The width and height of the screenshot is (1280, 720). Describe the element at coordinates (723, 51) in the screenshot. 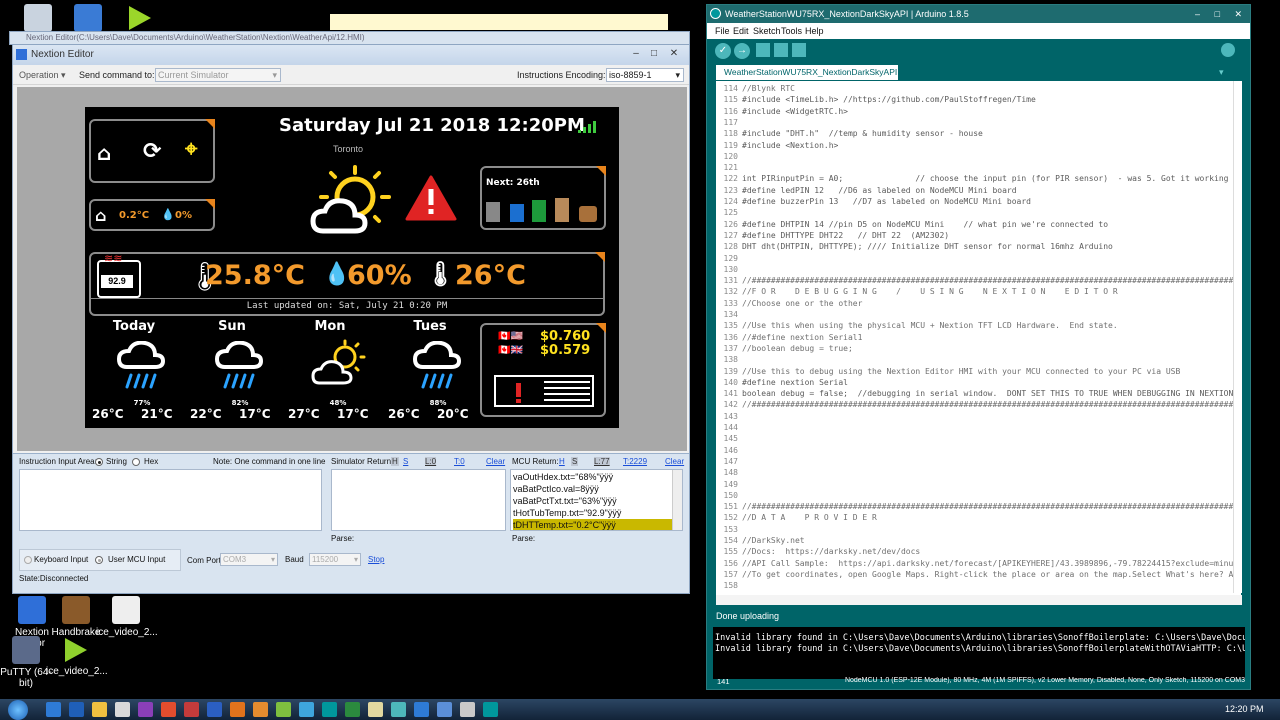

I see `verify-icon: ✓` at that location.